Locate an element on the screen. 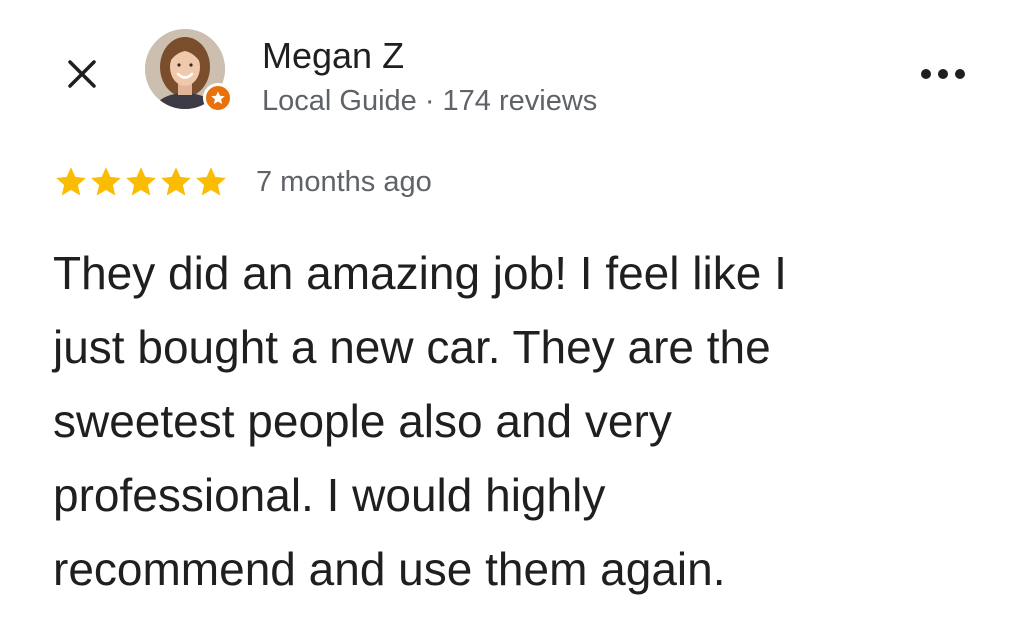  local-guide-star-icon is located at coordinates (218, 97).